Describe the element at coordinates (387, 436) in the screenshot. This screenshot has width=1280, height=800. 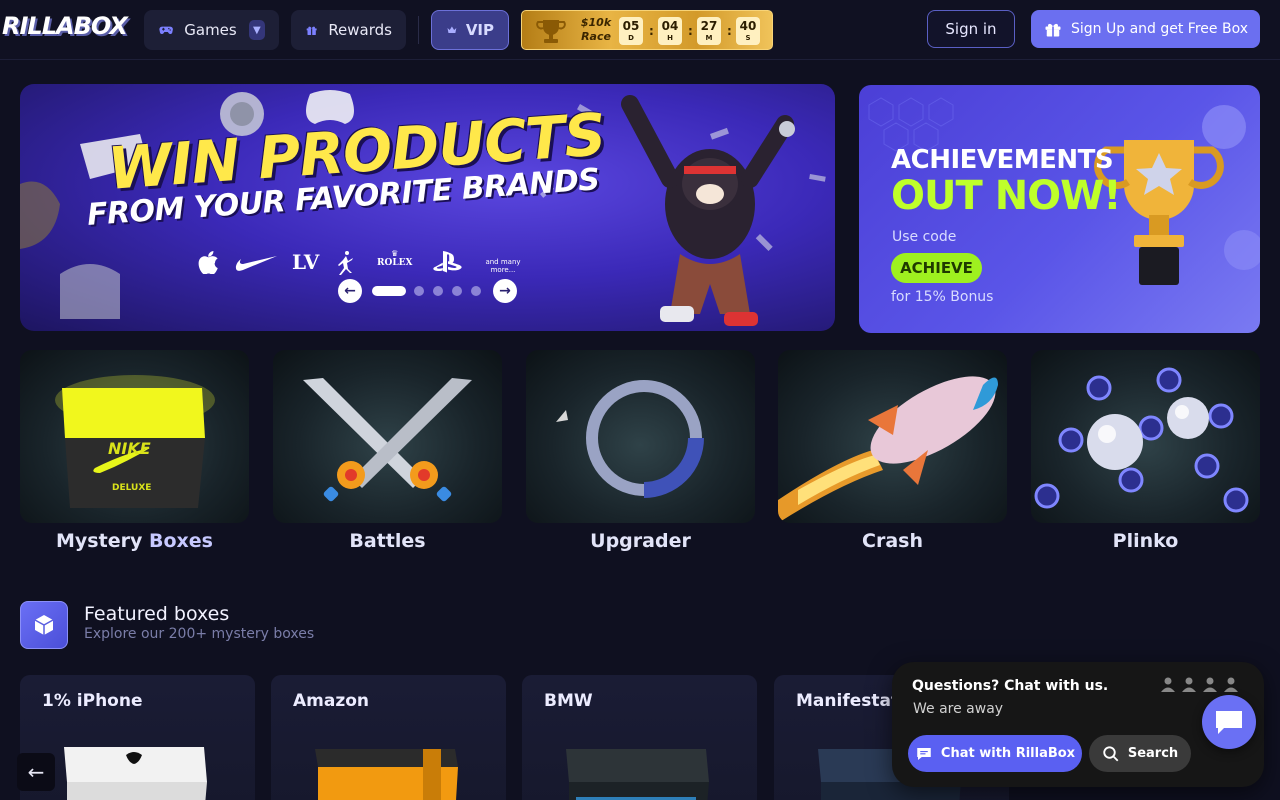
I see `game-card-battles` at that location.